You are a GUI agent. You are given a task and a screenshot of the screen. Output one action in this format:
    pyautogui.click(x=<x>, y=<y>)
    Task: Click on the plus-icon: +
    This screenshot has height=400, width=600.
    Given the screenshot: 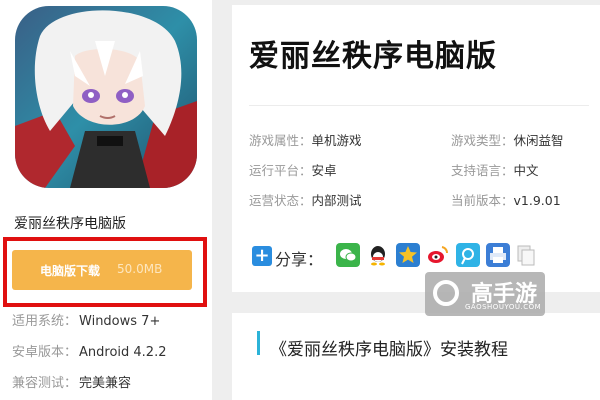 What is the action you would take?
    pyautogui.click(x=262, y=256)
    